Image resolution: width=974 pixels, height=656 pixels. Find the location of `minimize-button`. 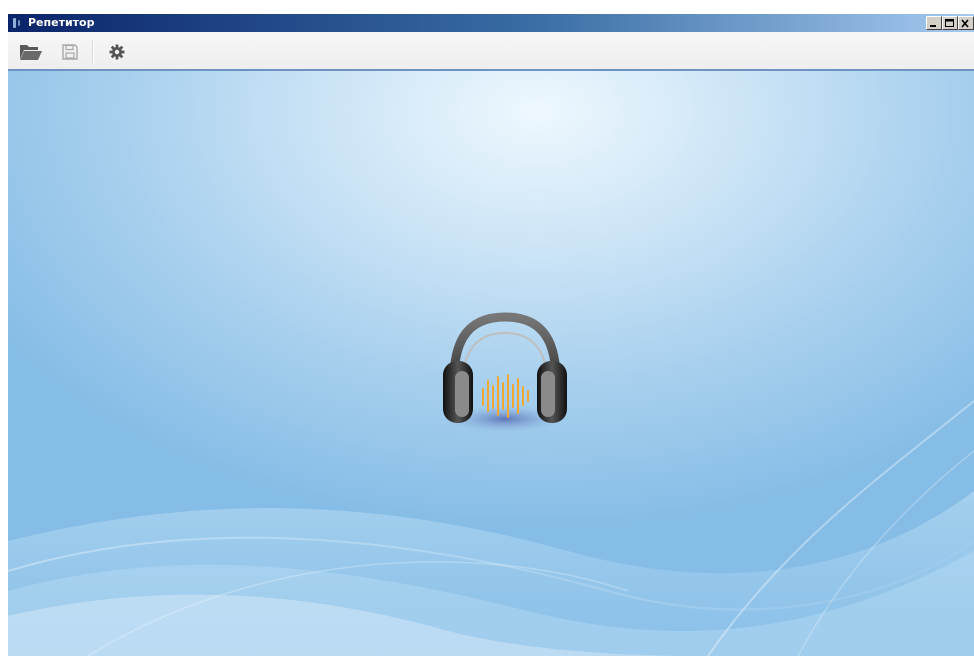

minimize-button is located at coordinates (934, 23).